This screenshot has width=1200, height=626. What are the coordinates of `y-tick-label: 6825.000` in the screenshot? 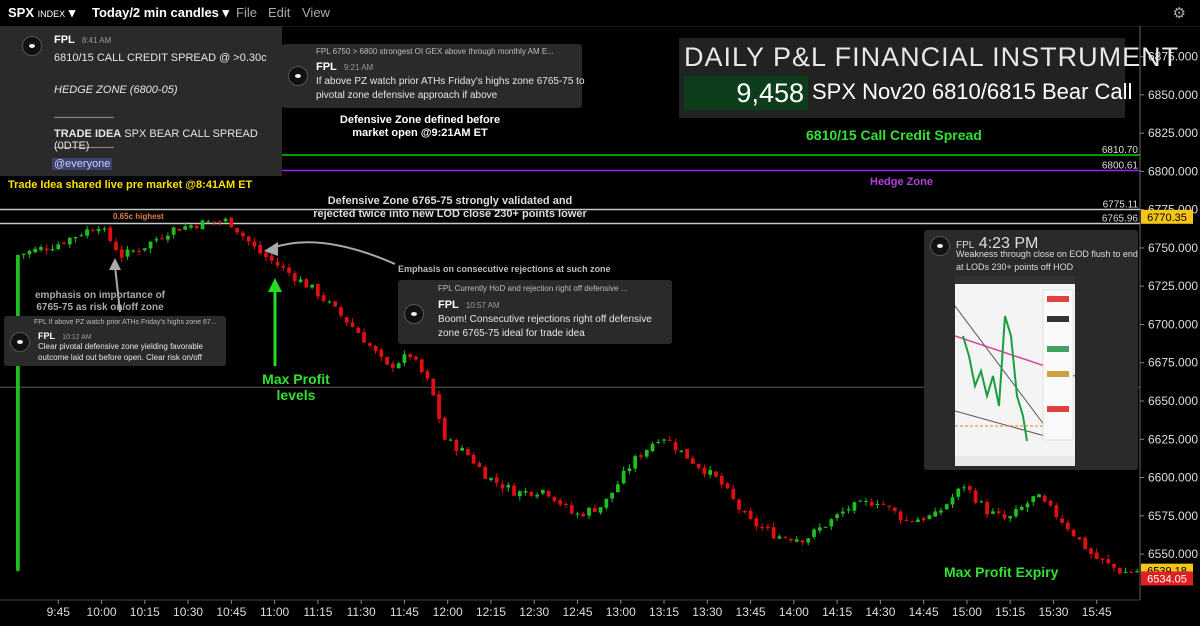 It's located at (1173, 133).